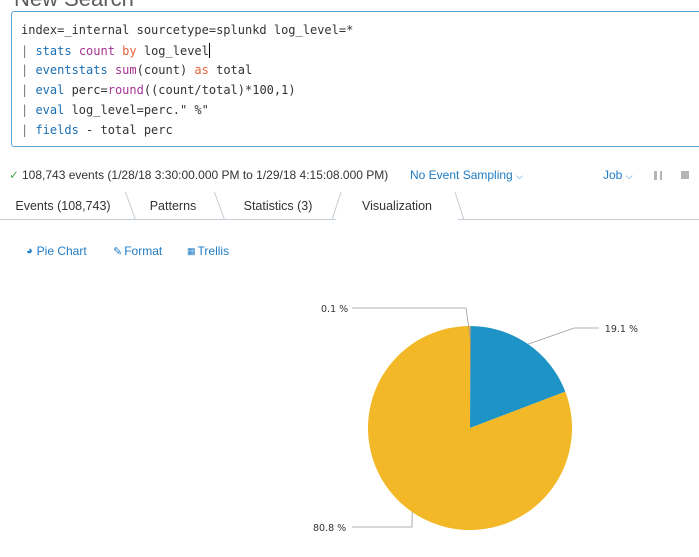  What do you see at coordinates (201, 70) in the screenshot?
I see `search-token: as` at bounding box center [201, 70].